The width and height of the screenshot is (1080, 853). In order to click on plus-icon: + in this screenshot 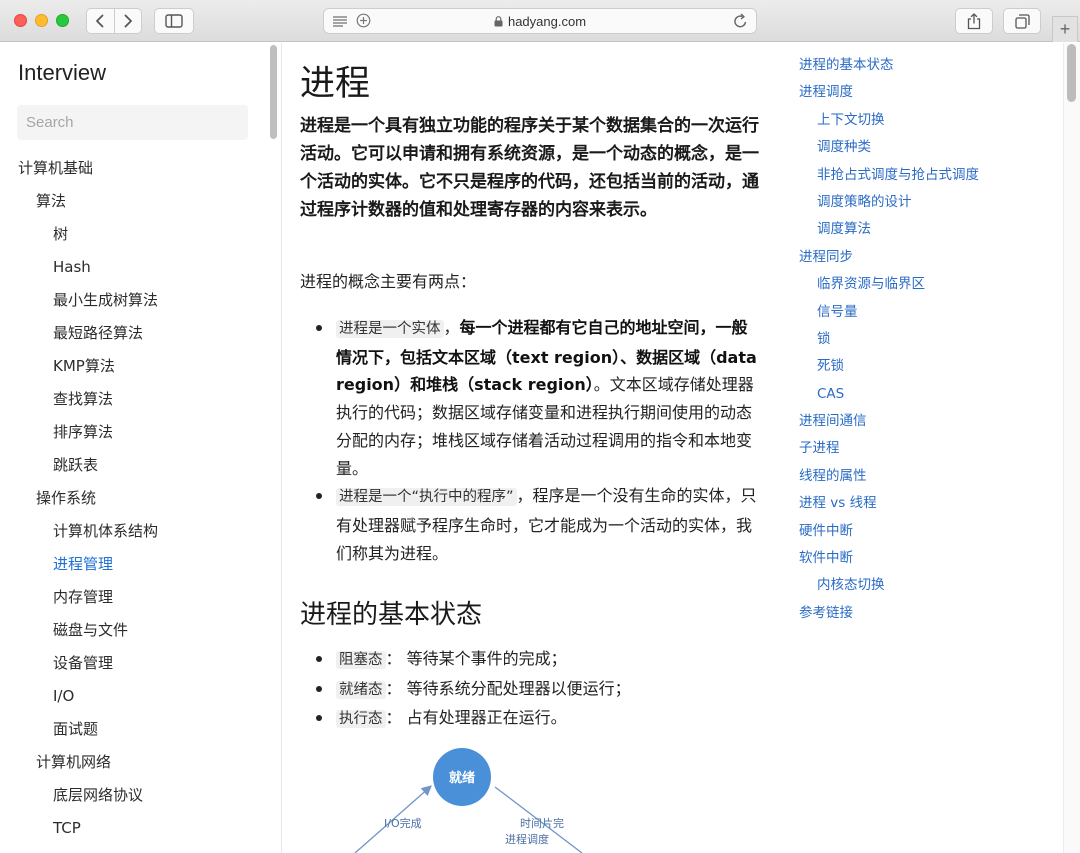, I will do `click(1065, 29)`.